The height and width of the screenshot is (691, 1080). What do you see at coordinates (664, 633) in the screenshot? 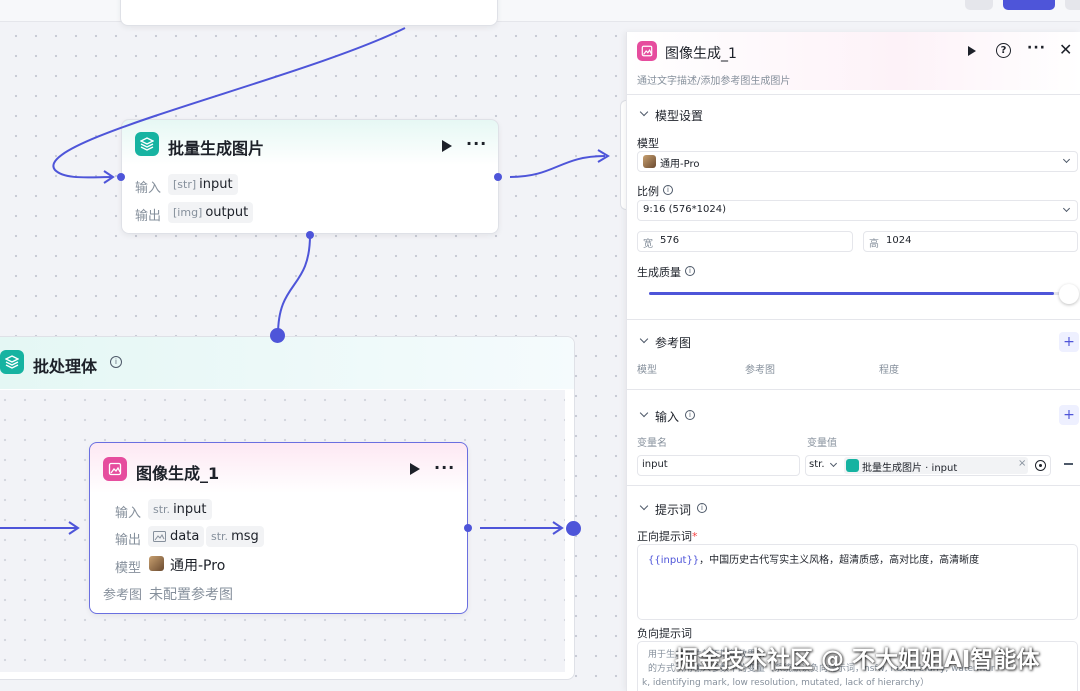
I see `negative-prompt-label: 负向提示词` at bounding box center [664, 633].